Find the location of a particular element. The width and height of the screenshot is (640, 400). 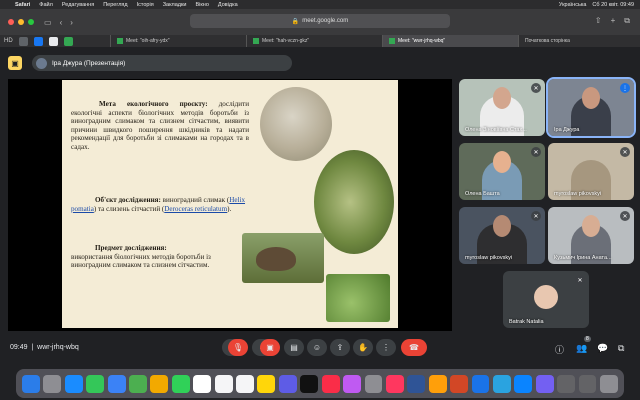

settings-icon is located at coordinates (373, 383).